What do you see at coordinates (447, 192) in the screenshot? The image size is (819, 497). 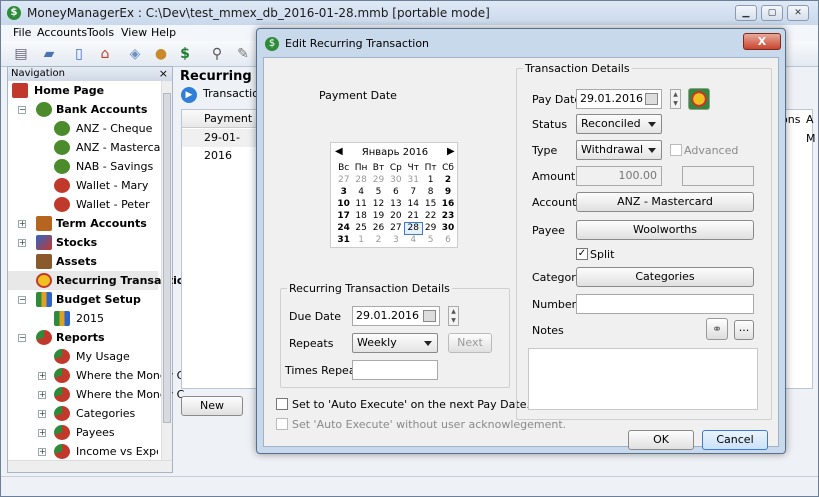 I see `calendar-day: 9` at bounding box center [447, 192].